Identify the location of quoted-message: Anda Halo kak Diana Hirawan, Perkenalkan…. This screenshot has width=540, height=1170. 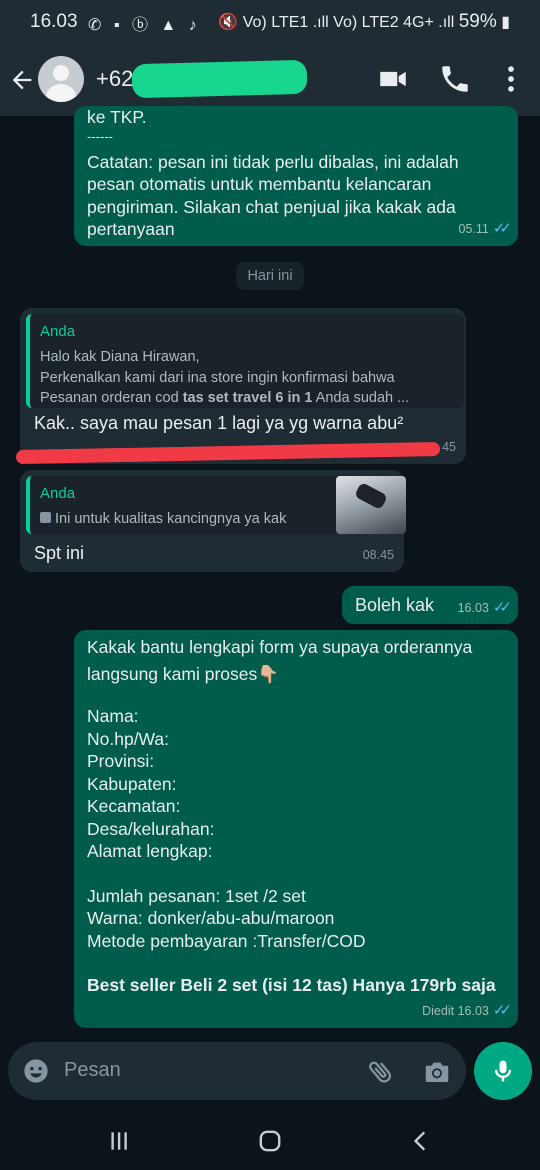
(245, 361).